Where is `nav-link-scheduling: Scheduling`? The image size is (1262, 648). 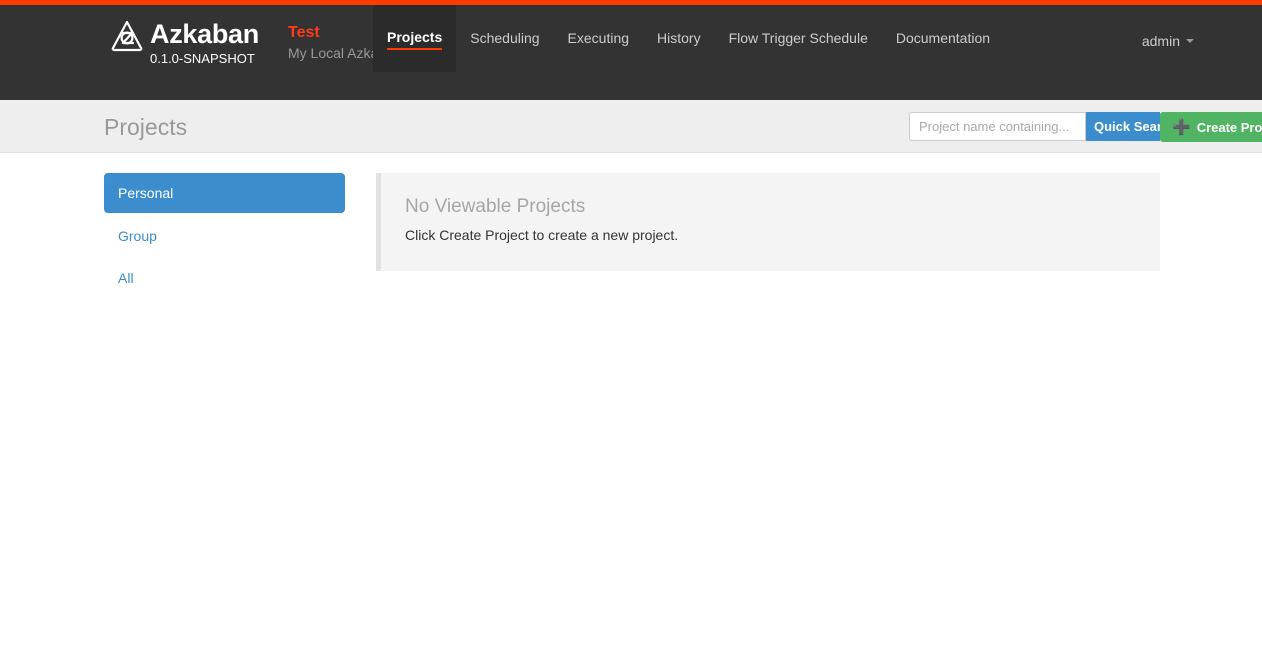
nav-link-scheduling: Scheduling is located at coordinates (504, 39).